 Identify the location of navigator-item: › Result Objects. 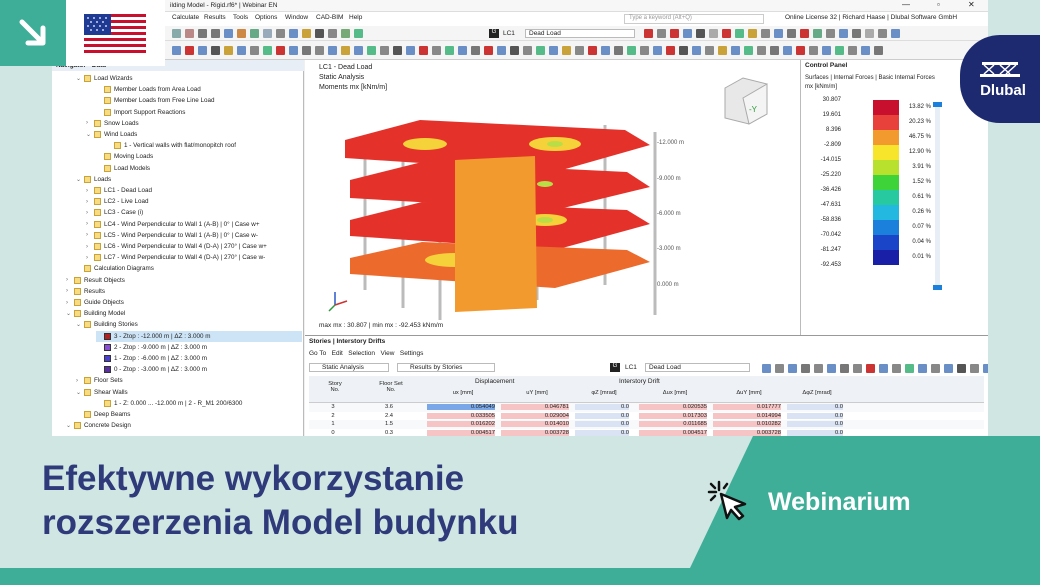
(184, 280).